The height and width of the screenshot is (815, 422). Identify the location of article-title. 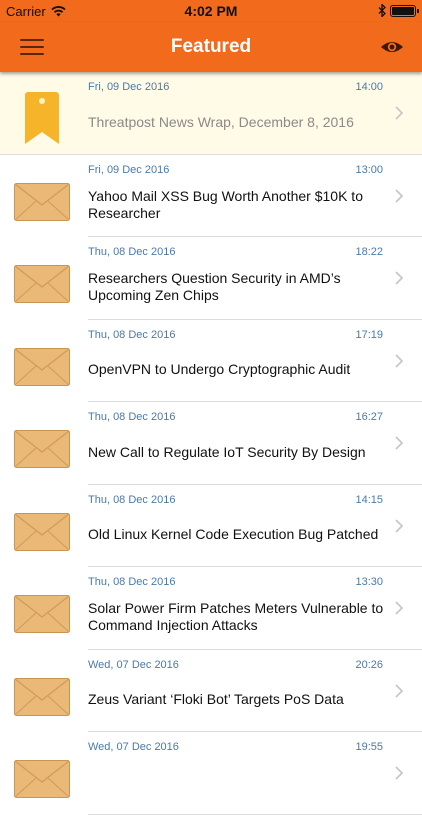
(238, 782).